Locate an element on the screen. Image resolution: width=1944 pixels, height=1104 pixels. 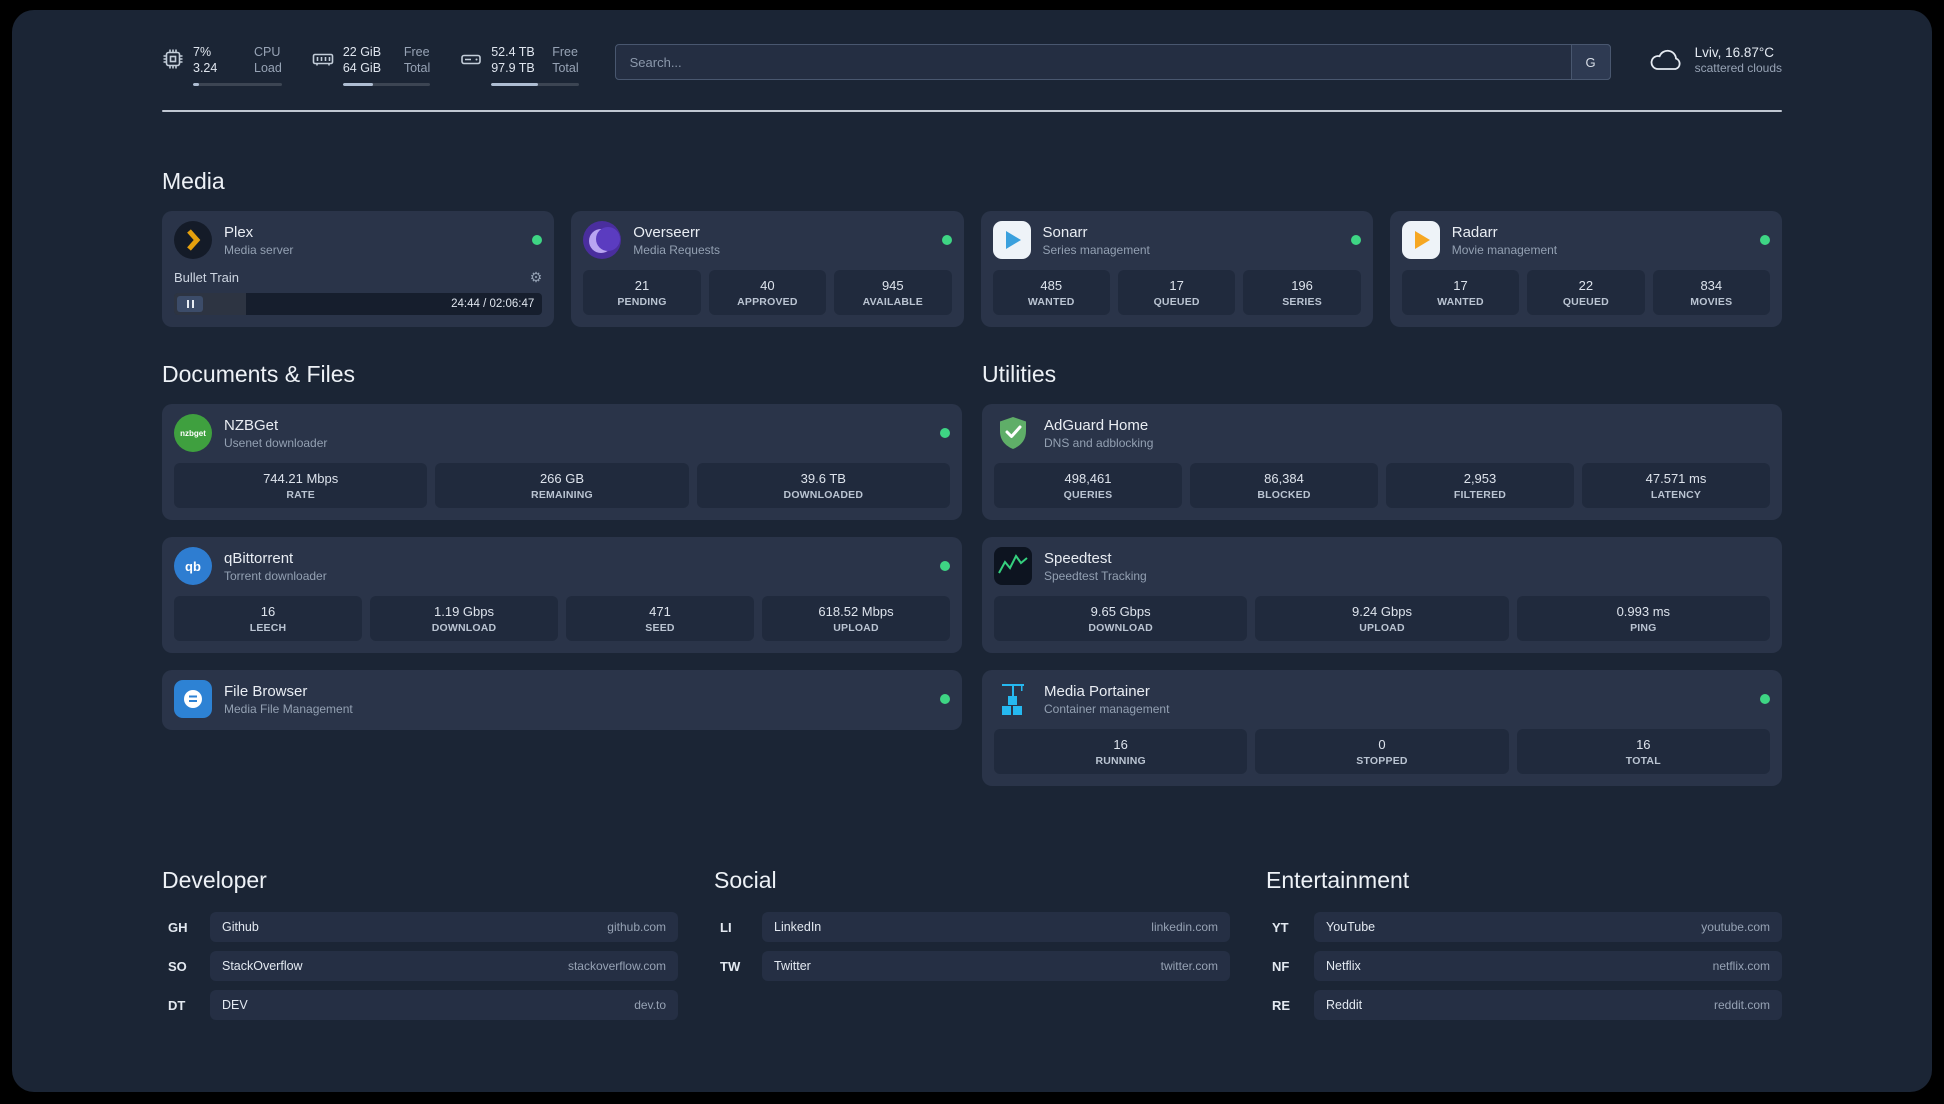
stat-ping: 0.993 ms PING is located at coordinates (1643, 618).